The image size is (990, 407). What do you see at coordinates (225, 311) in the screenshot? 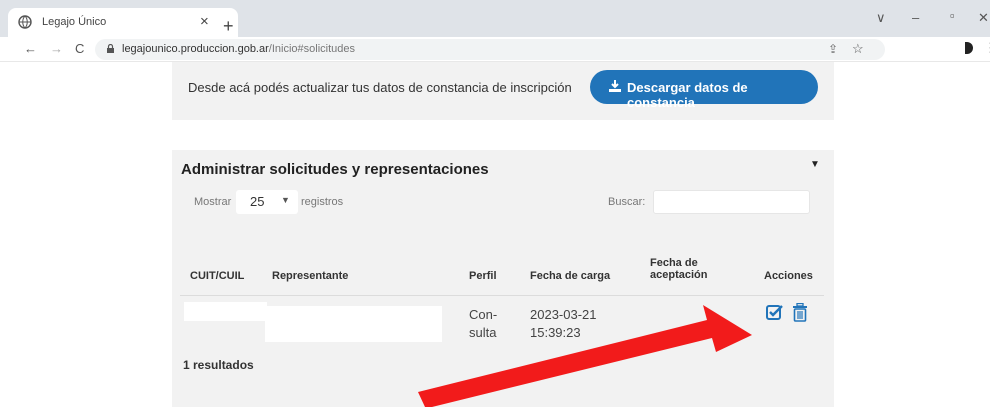
I see `cuit-cell-redacted` at bounding box center [225, 311].